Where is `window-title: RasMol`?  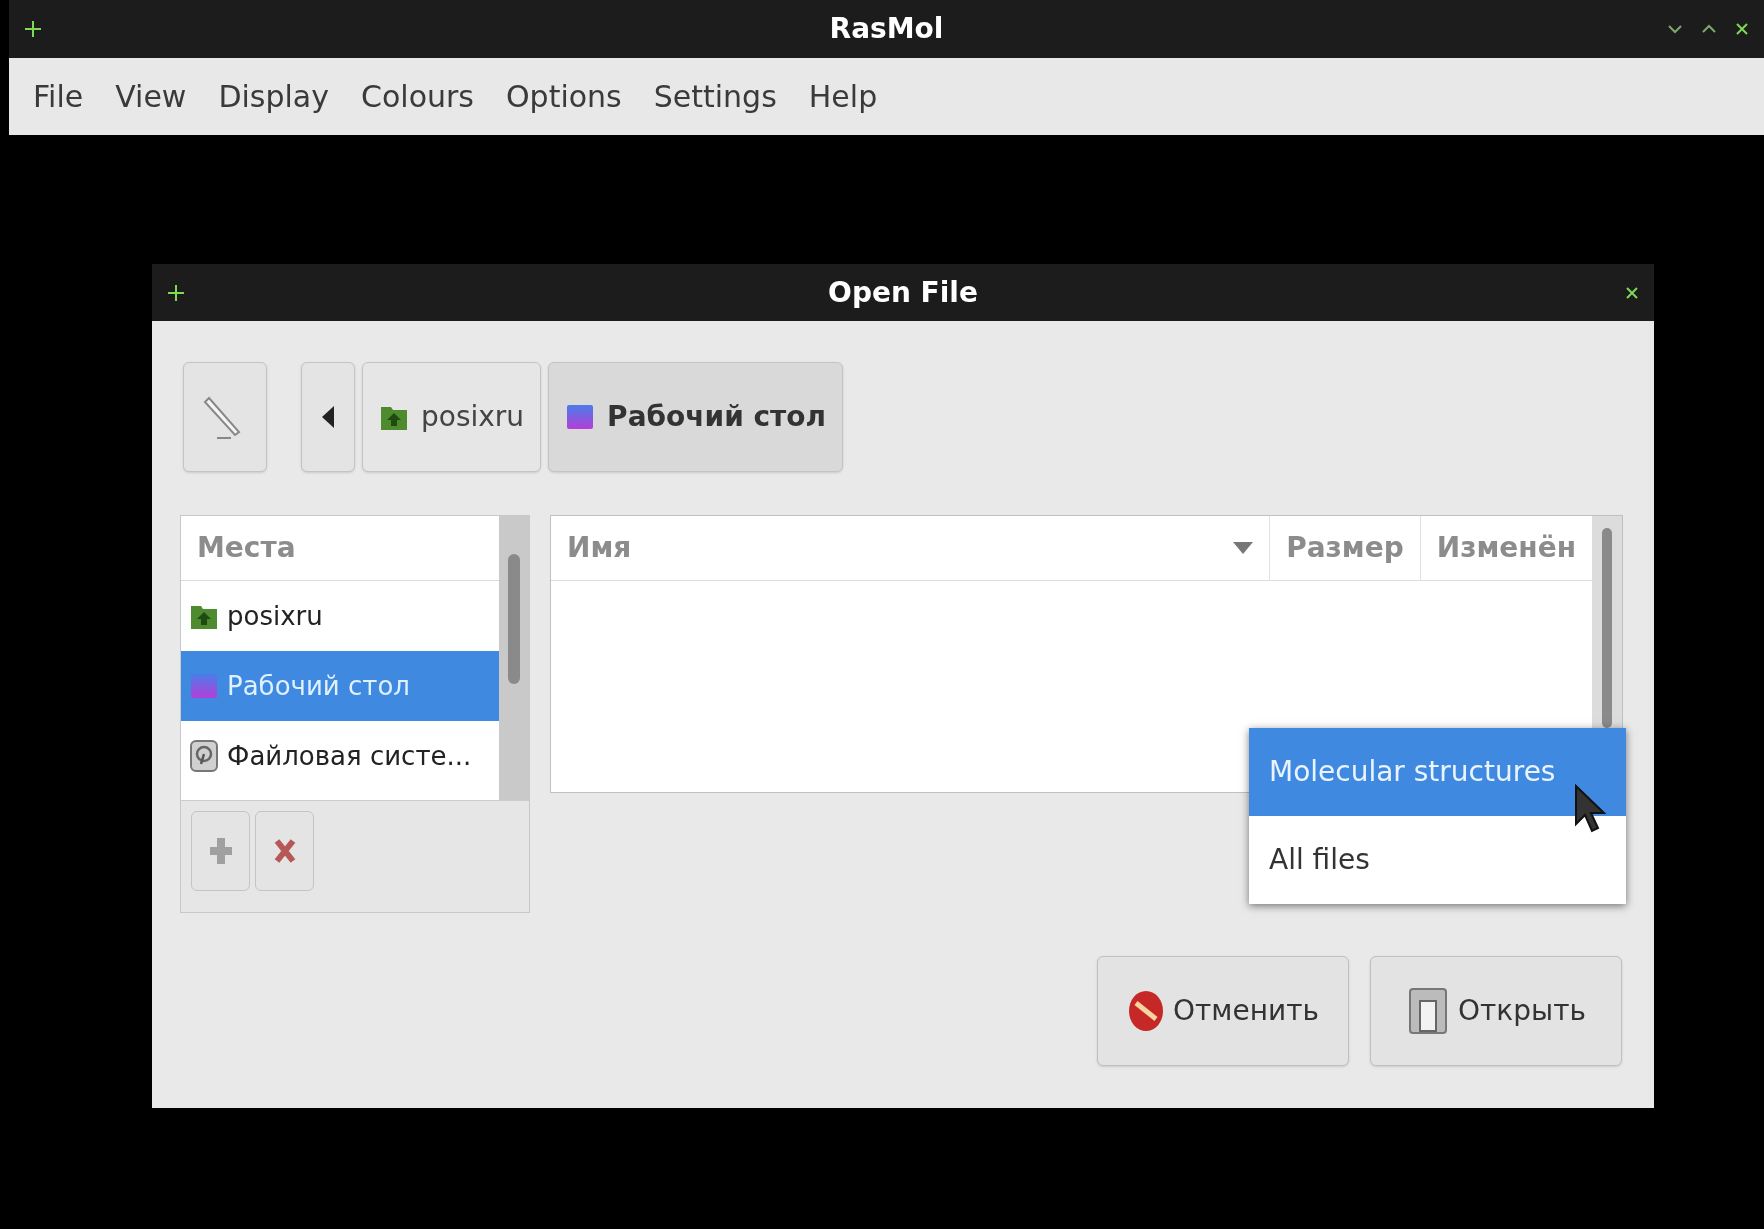
window-title: RasMol is located at coordinates (886, 29).